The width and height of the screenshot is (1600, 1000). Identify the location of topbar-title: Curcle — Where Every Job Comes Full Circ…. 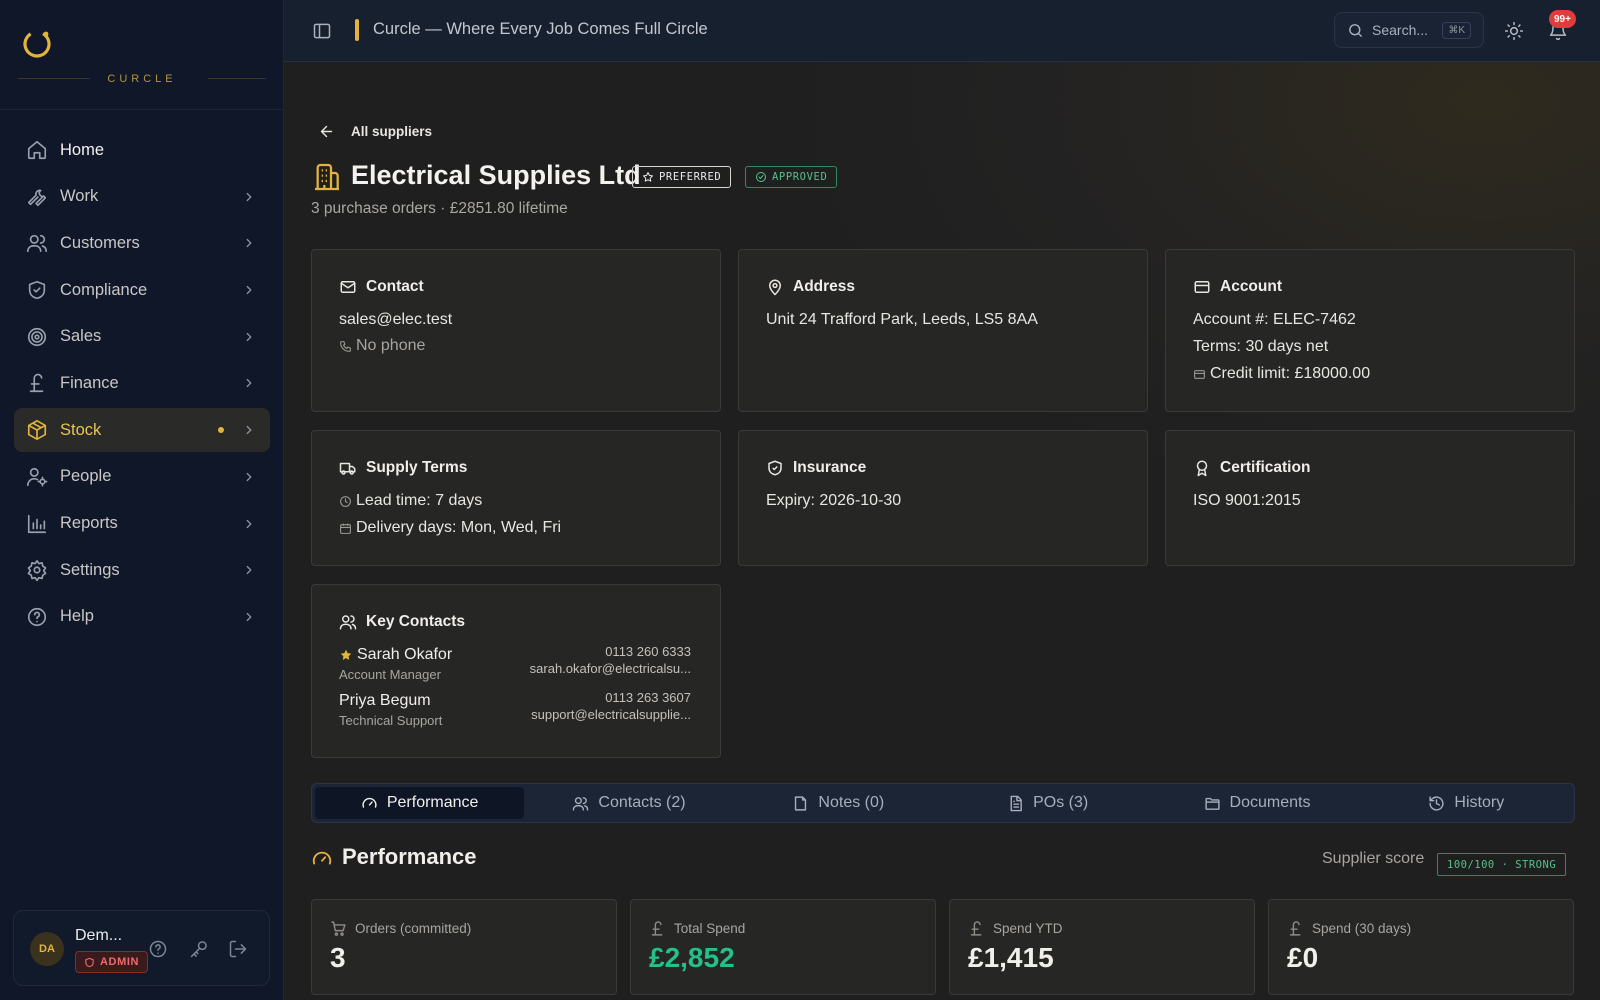
(540, 29).